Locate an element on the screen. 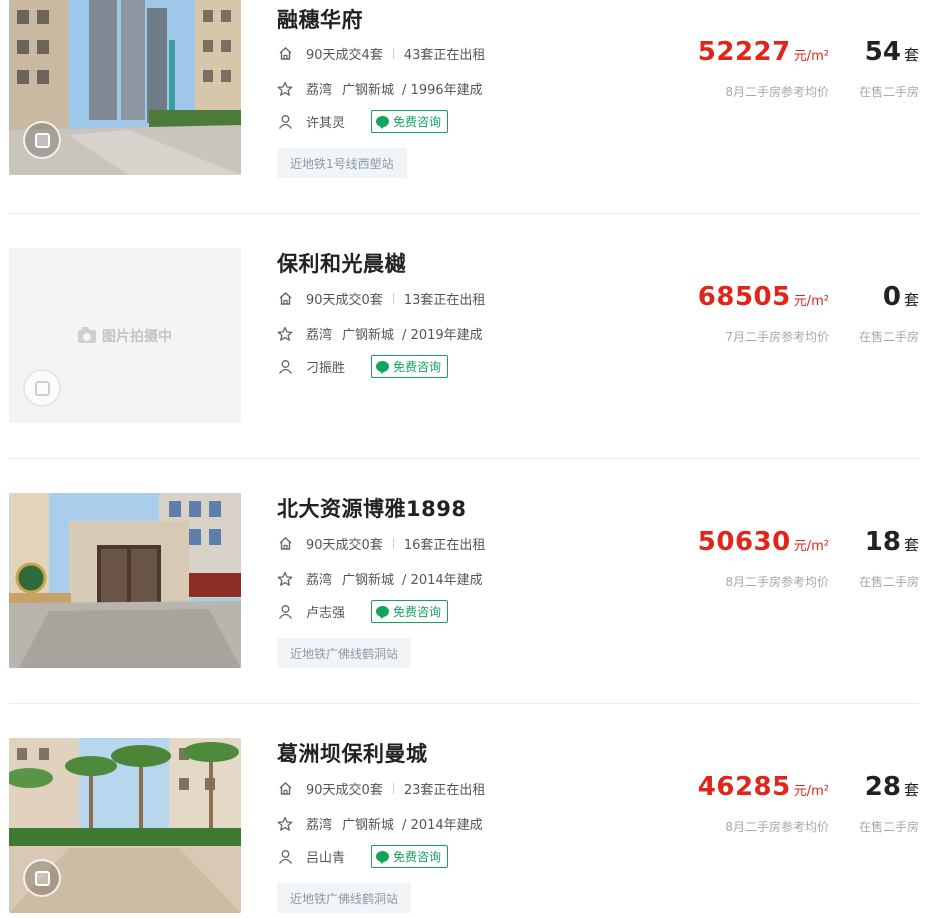  location-row: 荔湾 广钢新城 / 2014年建成 is located at coordinates (380, 578).